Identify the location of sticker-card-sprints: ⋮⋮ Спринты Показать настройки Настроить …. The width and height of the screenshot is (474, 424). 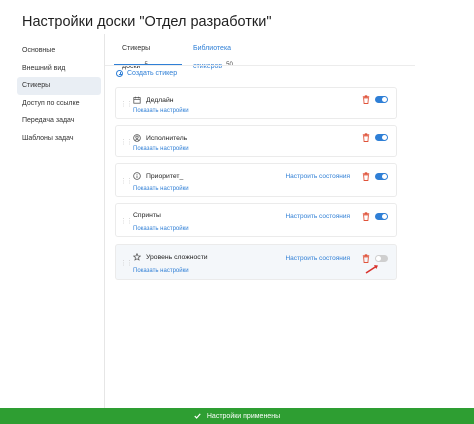
(256, 220).